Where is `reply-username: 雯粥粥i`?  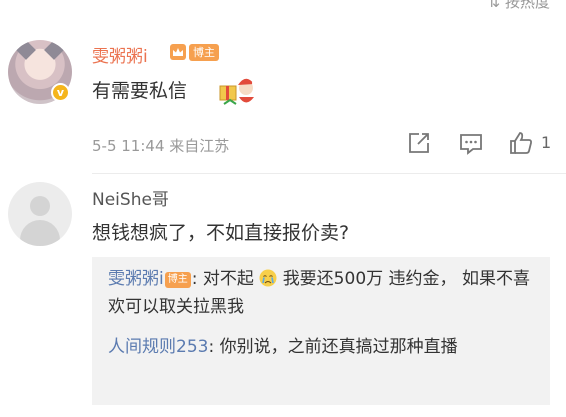
reply-username: 雯粥粥i is located at coordinates (136, 279).